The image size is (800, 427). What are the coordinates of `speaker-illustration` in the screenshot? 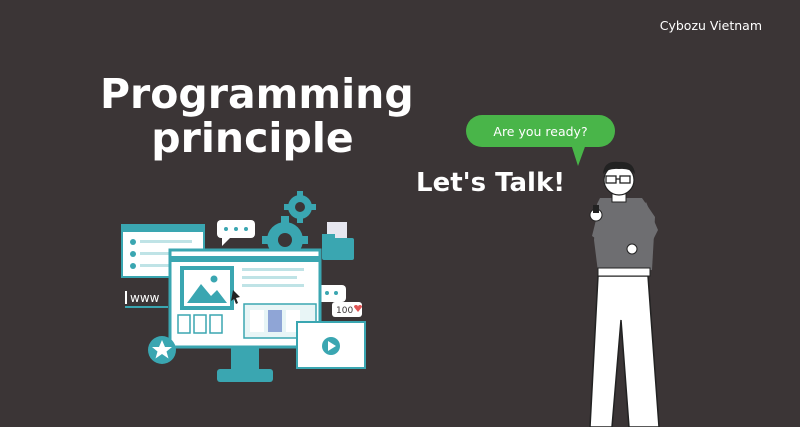 It's located at (624, 294).